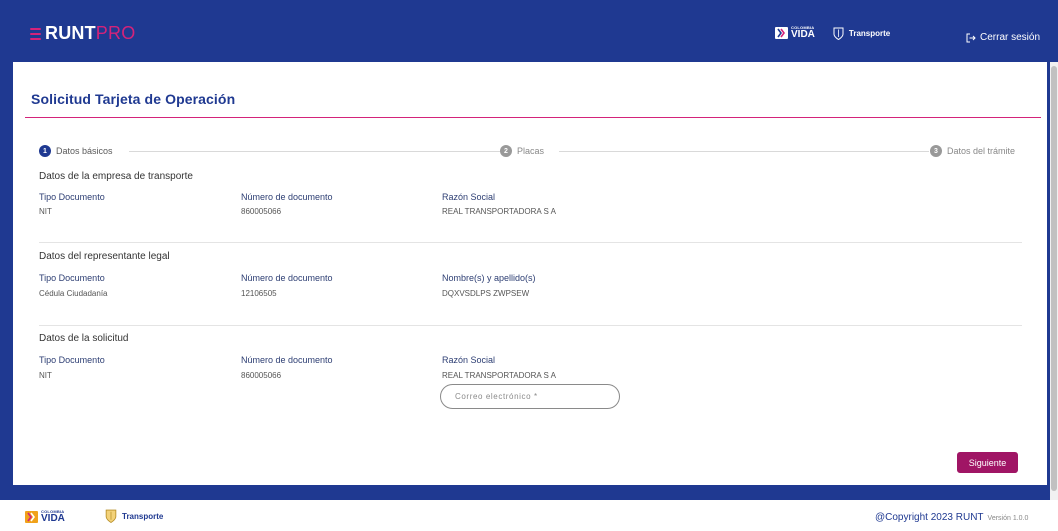 The width and height of the screenshot is (1058, 531). What do you see at coordinates (981, 151) in the screenshot?
I see `step-label: Datos del trámite` at bounding box center [981, 151].